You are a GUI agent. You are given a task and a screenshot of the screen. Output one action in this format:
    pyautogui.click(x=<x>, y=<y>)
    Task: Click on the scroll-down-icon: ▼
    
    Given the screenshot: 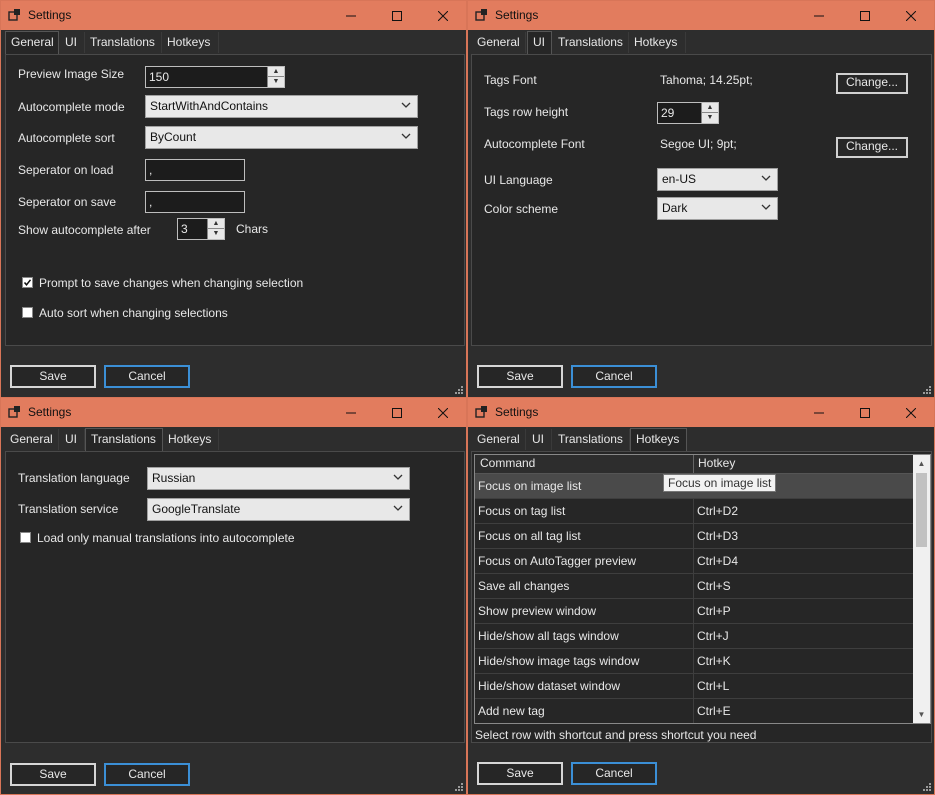 What is the action you would take?
    pyautogui.click(x=921, y=714)
    